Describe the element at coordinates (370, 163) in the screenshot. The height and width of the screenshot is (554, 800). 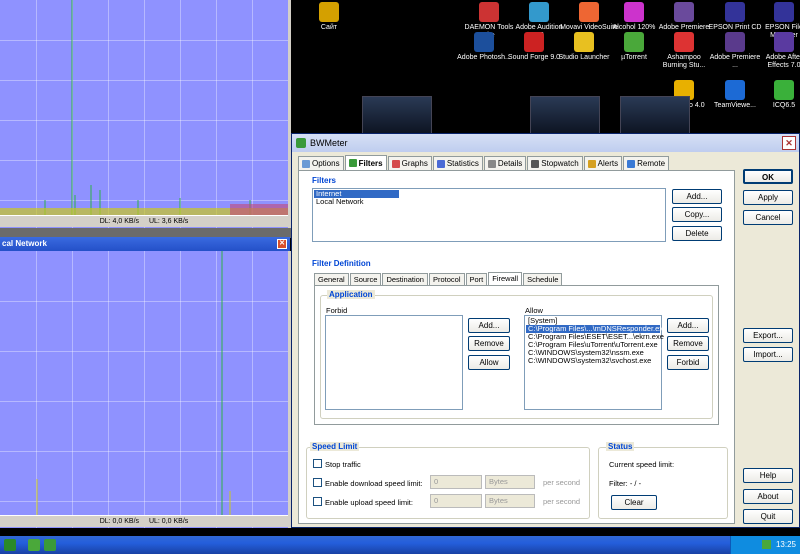
I see `tab-label: Filters` at that location.